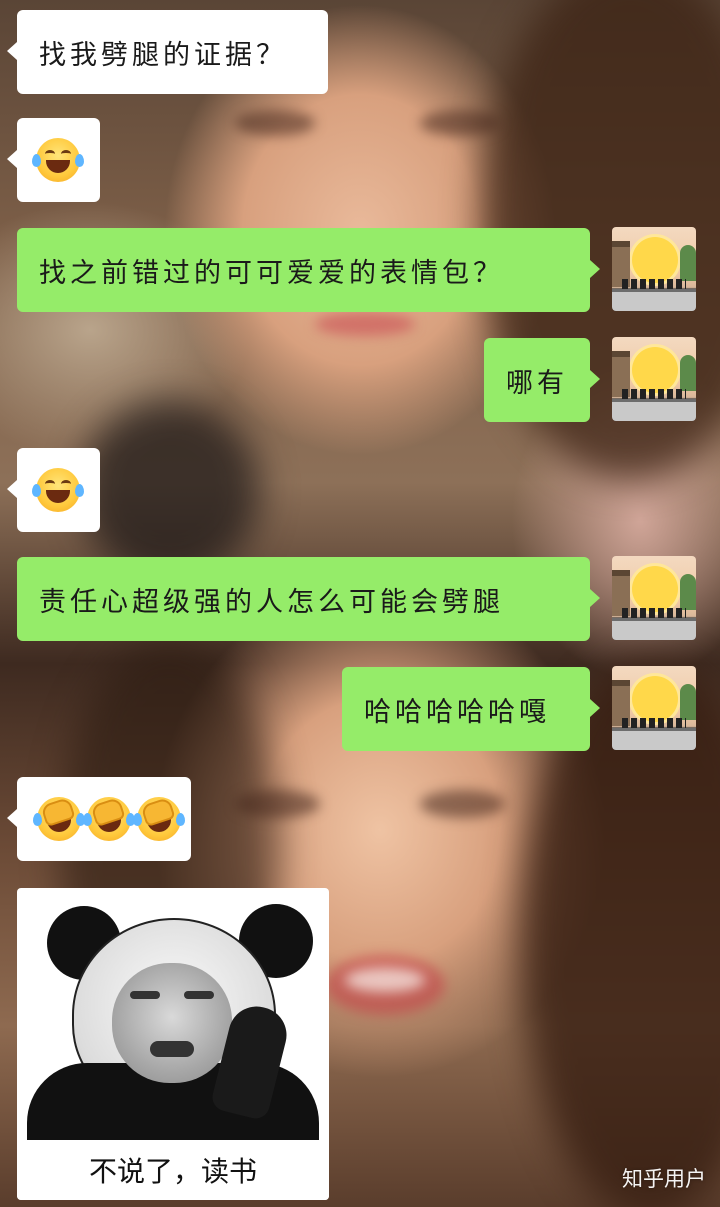 Image resolution: width=720 pixels, height=1207 pixels. What do you see at coordinates (271, 602) in the screenshot?
I see `message-text: 责任心超级强的人怎么可能会劈腿` at bounding box center [271, 602].